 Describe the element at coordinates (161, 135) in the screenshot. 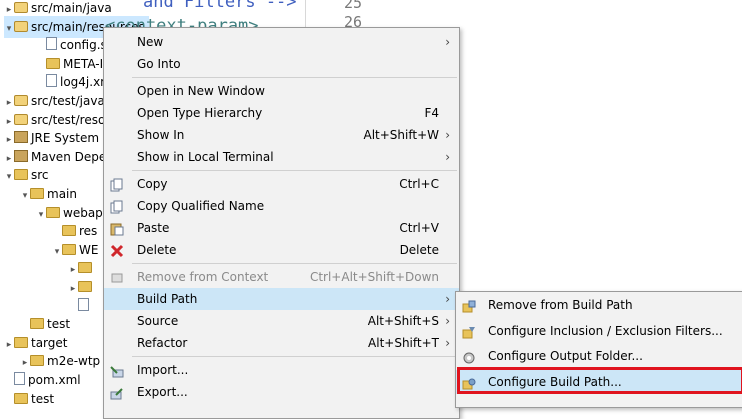

I see `menu-item-label: Show In` at that location.